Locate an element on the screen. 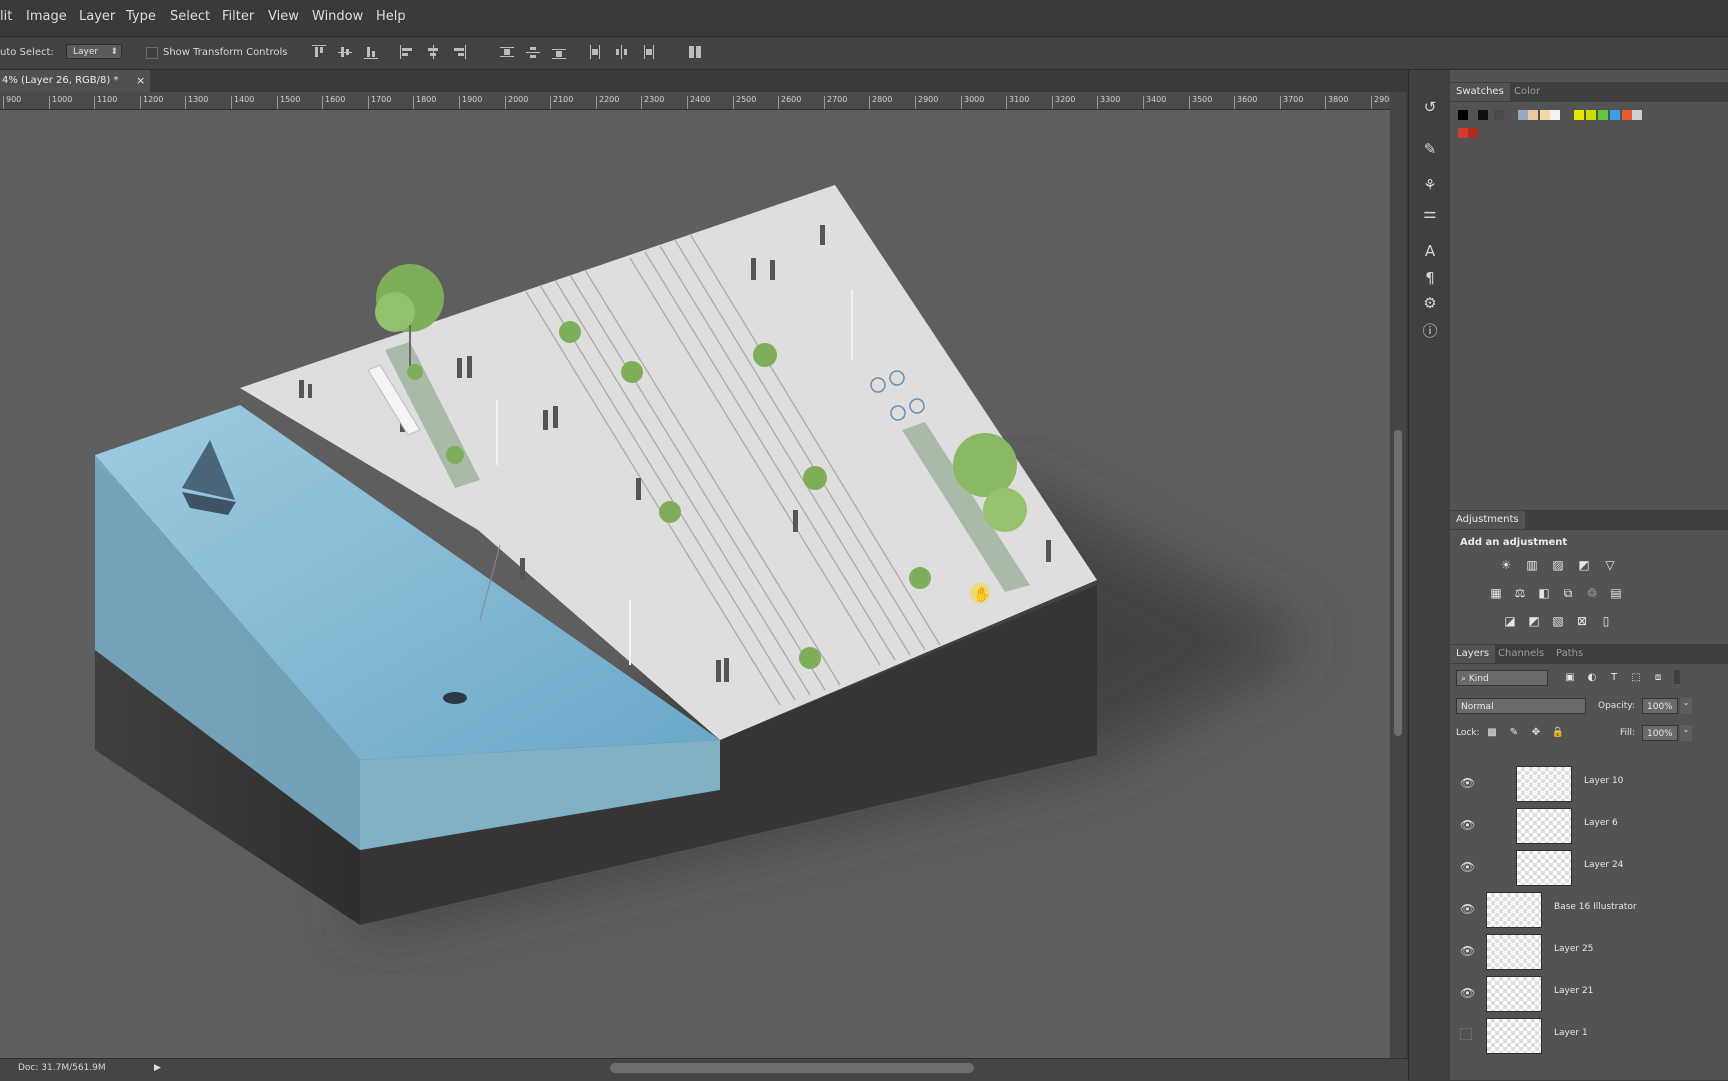 Image resolution: width=1728 pixels, height=1081 pixels. show-transform-checkbox is located at coordinates (152, 53).